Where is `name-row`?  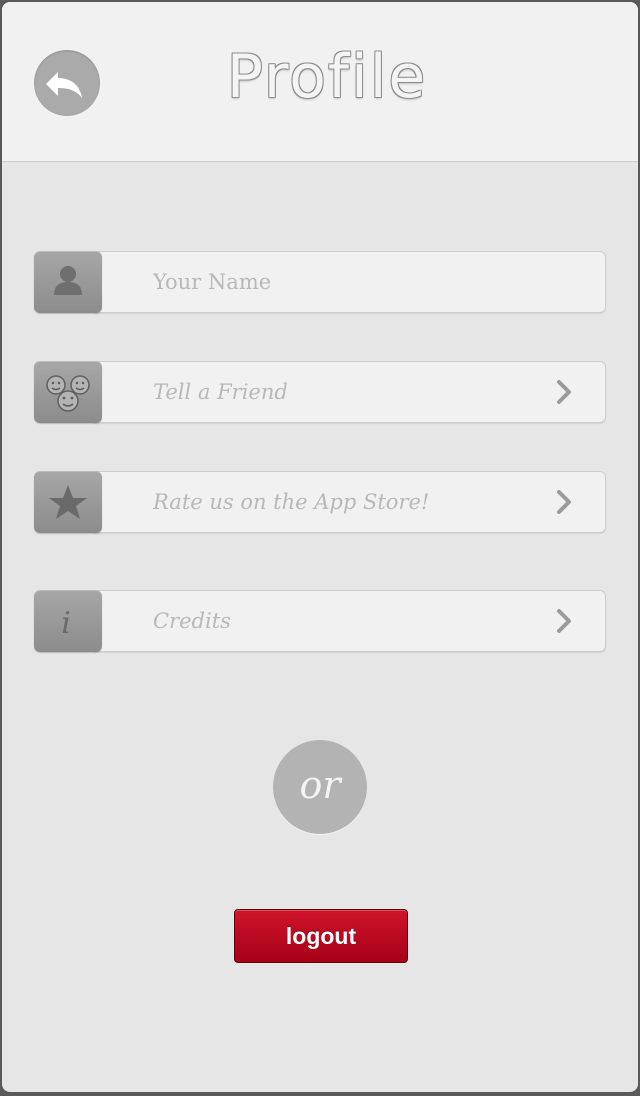
name-row is located at coordinates (320, 282).